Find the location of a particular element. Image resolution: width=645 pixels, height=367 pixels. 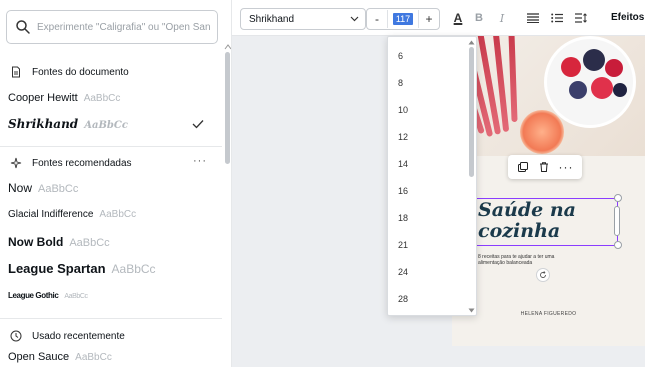

duplicate-icon is located at coordinates (523, 167).